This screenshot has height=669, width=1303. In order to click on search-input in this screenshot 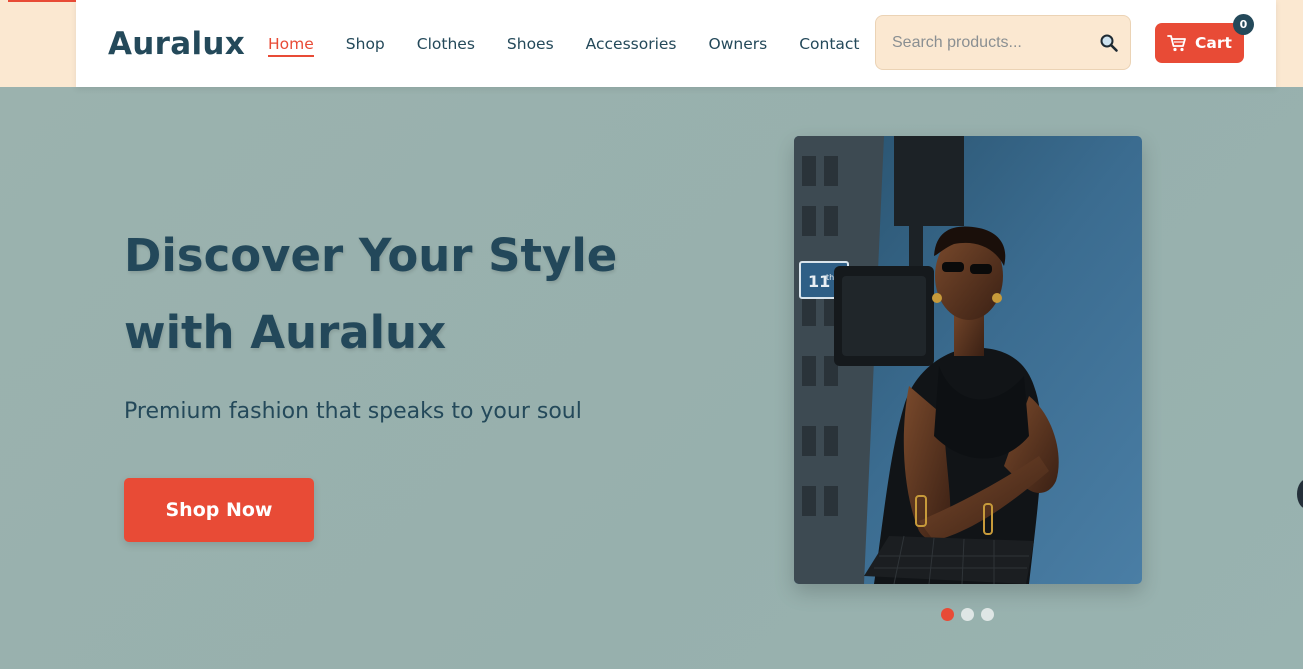, I will do `click(995, 42)`.